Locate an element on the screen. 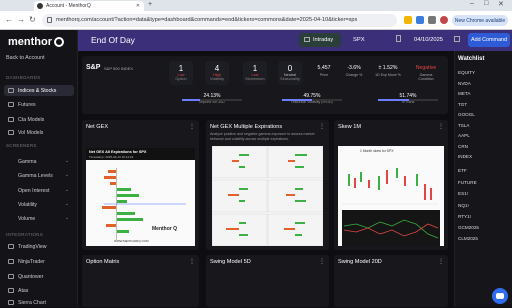  futures-icon is located at coordinates (11, 104).